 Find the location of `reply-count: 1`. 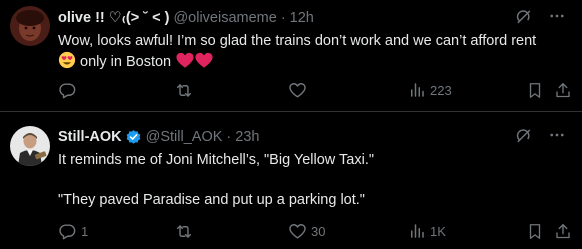

reply-count: 1 is located at coordinates (85, 231).